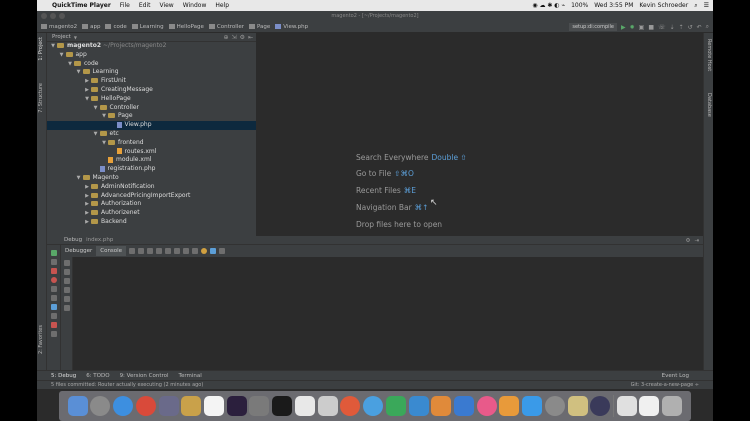 This screenshot has width=750, height=421. What do you see at coordinates (195, 5) in the screenshot?
I see `menu-window: Window` at bounding box center [195, 5].